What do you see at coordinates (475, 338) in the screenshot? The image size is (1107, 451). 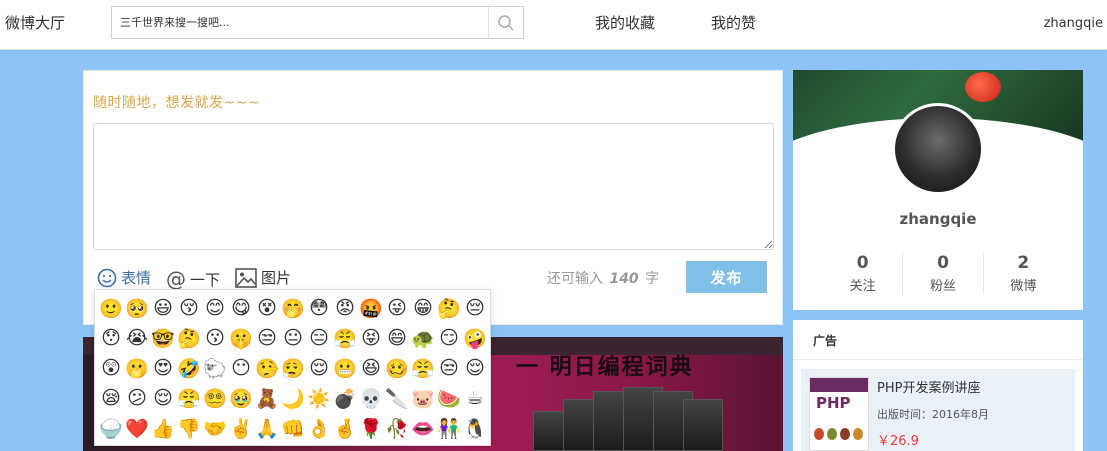 I see `emoji-option: 🤪` at bounding box center [475, 338].